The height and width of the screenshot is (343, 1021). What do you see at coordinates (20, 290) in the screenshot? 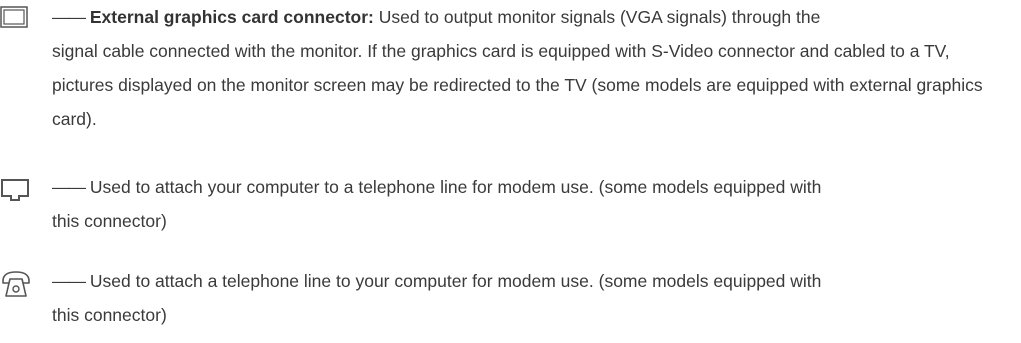
I see `telephone-icon` at bounding box center [20, 290].